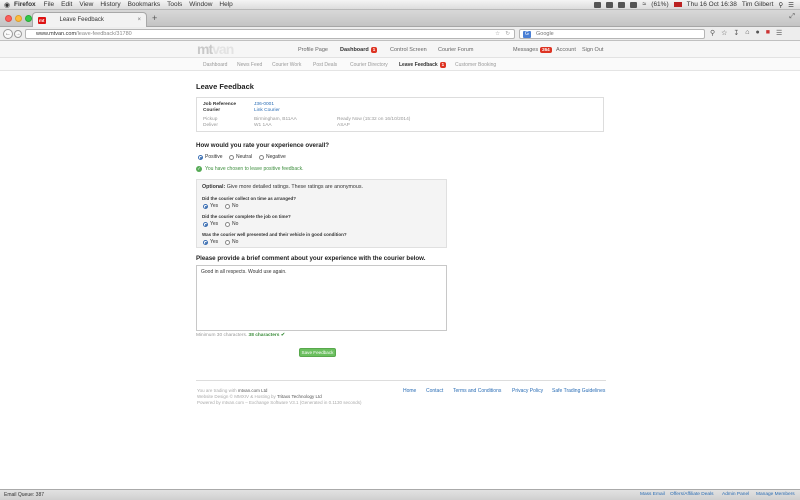 The height and width of the screenshot is (500, 800). What do you see at coordinates (313, 50) in the screenshot?
I see `nav-profile-page: Profile Page` at bounding box center [313, 50].